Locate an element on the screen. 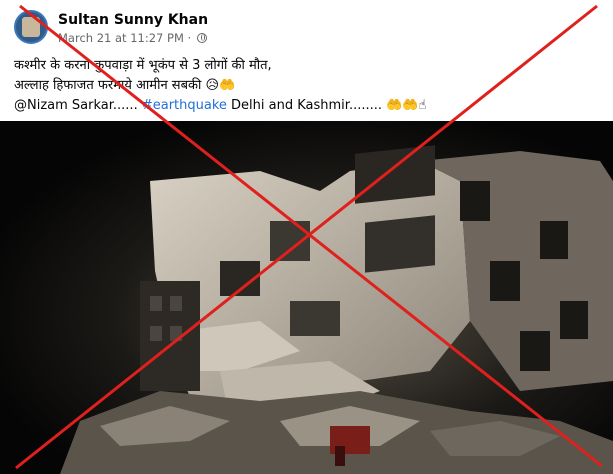 This screenshot has width=613, height=474. post-meta: March 21 at 11:27 PM · is located at coordinates (132, 38).